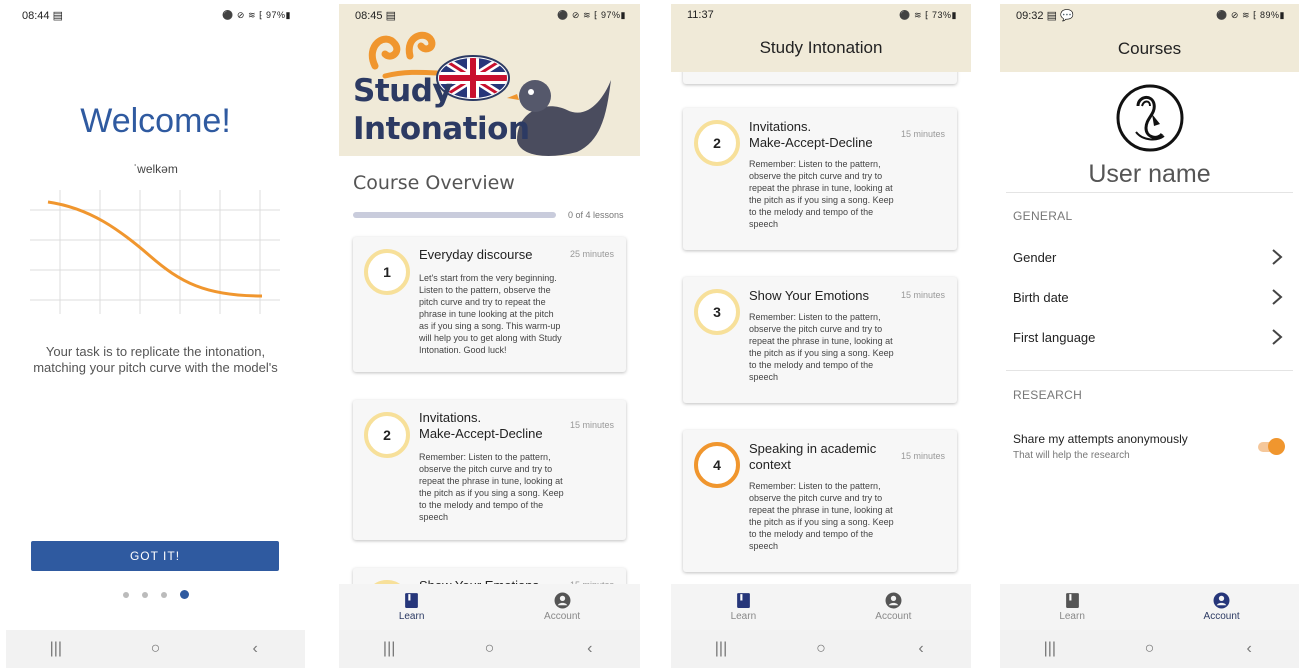 The height and width of the screenshot is (668, 1301). Describe the element at coordinates (1060, 15) in the screenshot. I see `notification-icon: ▤ 💬` at that location.